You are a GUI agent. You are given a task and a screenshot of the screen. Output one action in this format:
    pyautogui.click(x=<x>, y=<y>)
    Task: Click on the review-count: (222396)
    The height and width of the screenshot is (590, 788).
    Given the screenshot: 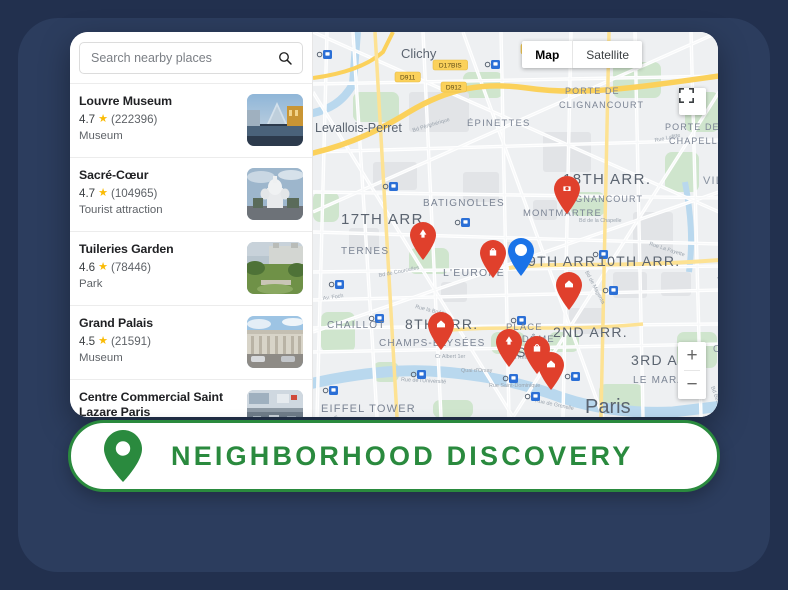 What is the action you would take?
    pyautogui.click(x=134, y=119)
    